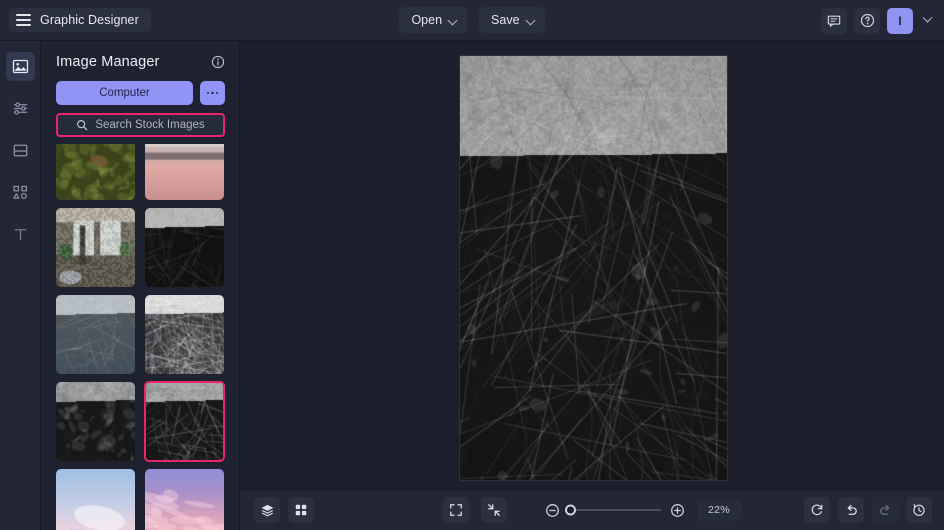 The width and height of the screenshot is (944, 530). I want to click on grid-icon, so click(301, 510).